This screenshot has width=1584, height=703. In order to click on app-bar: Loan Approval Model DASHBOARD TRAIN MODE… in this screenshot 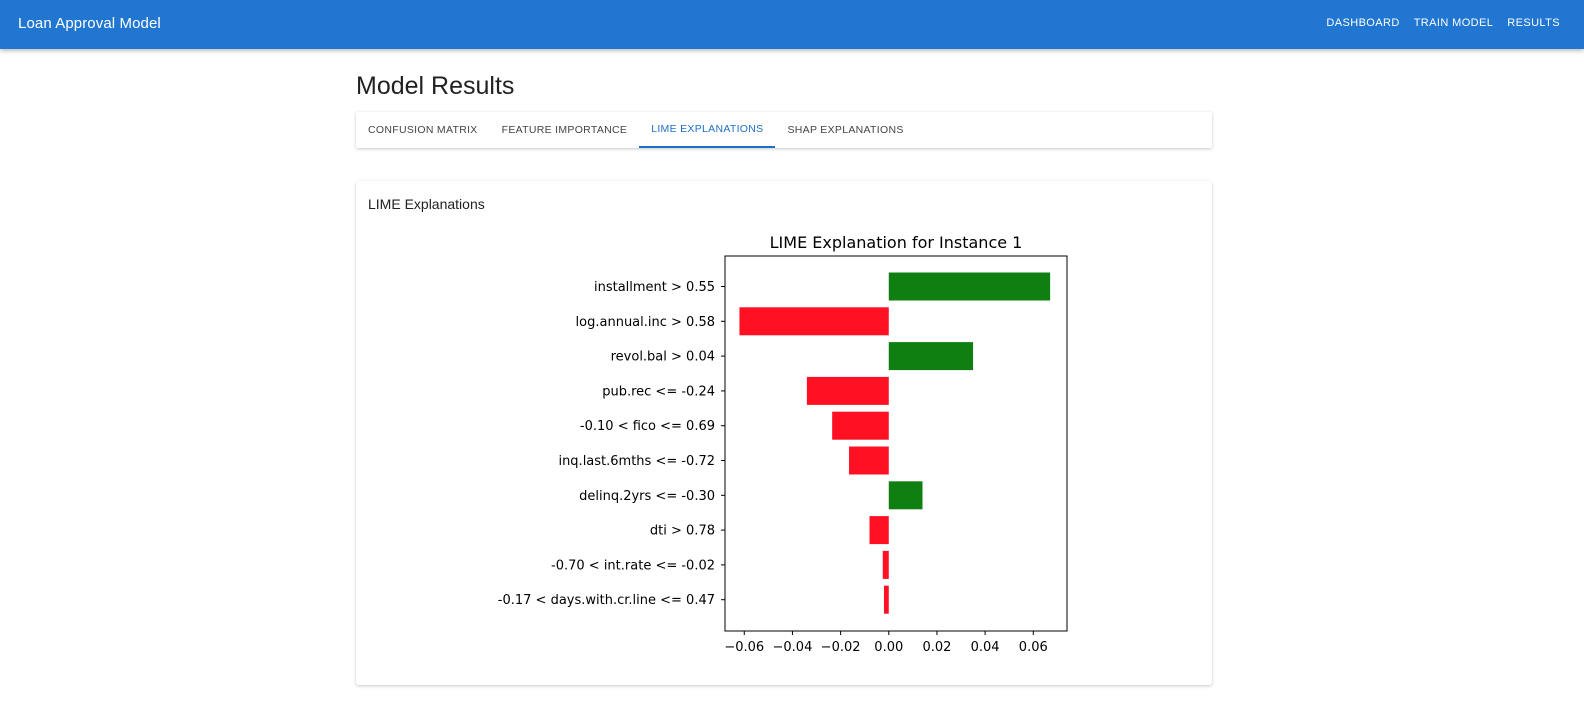, I will do `click(792, 24)`.